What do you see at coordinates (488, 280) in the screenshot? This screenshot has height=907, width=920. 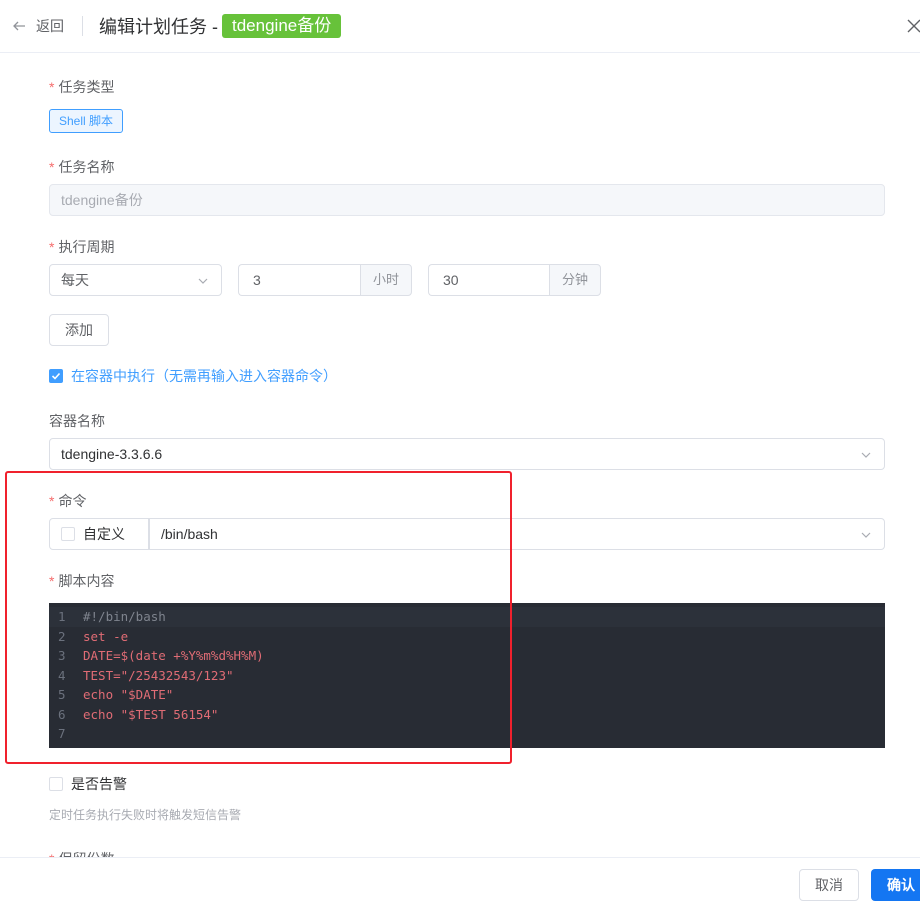 I see `minute-input: 30` at bounding box center [488, 280].